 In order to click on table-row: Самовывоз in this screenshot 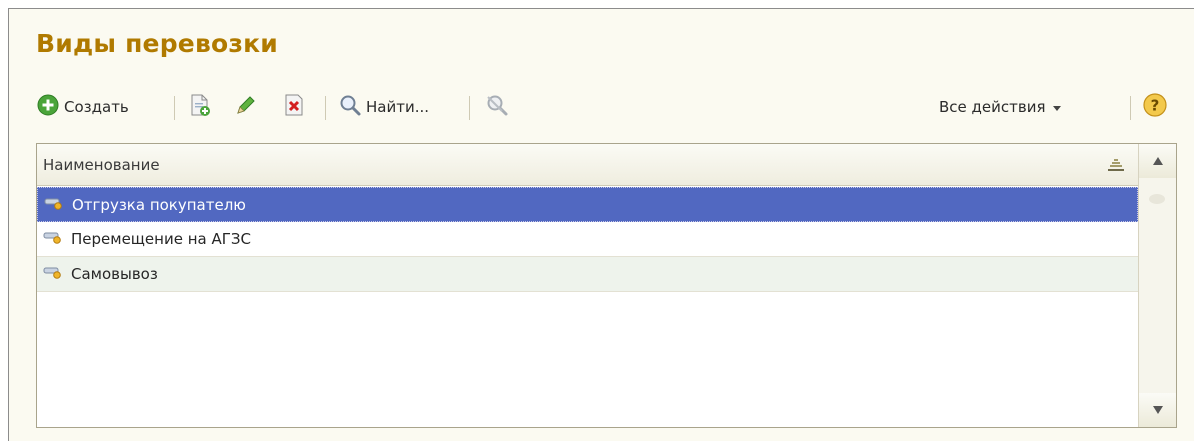, I will do `click(587, 274)`.